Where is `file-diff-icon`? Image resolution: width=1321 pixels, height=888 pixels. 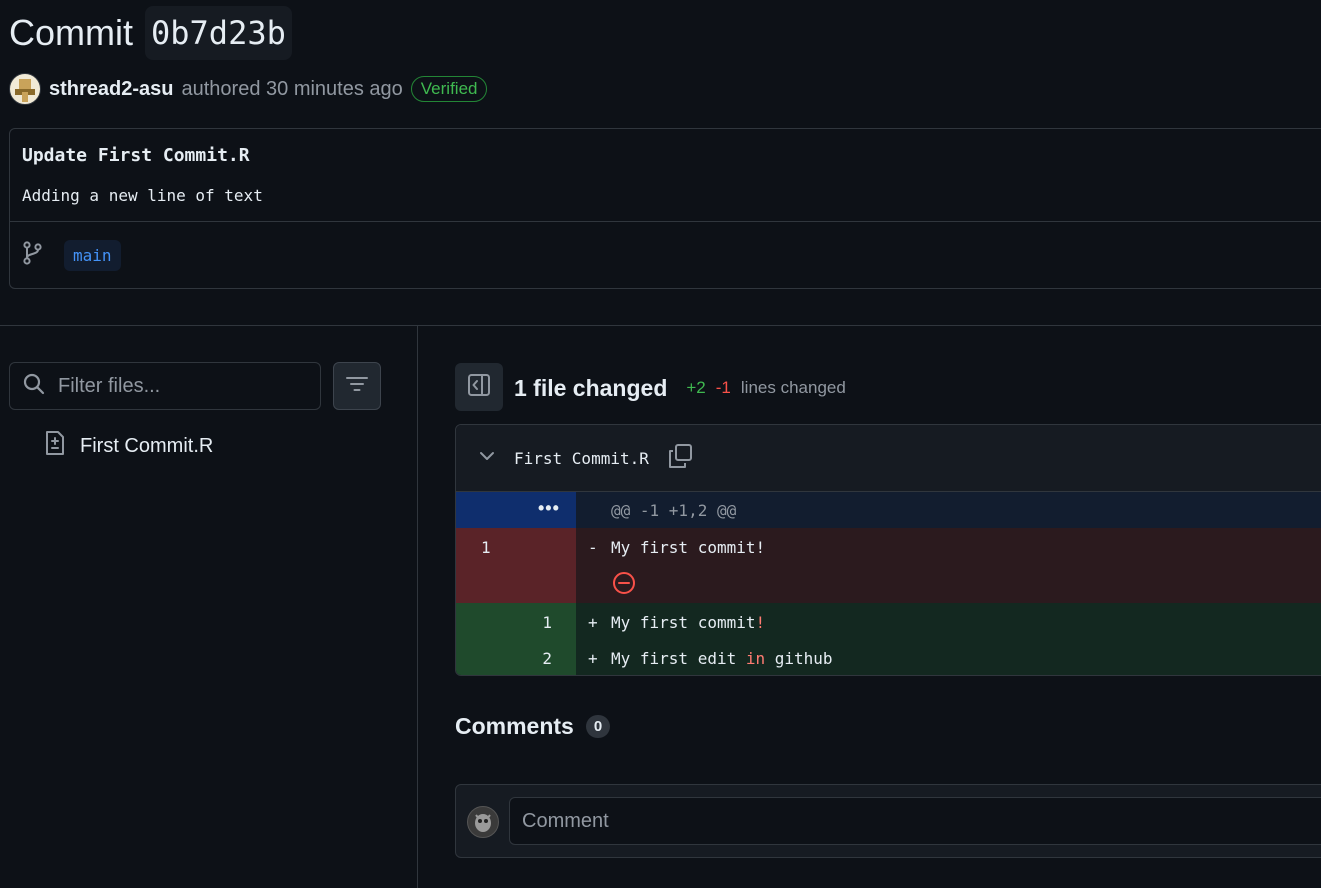 file-diff-icon is located at coordinates (55, 446).